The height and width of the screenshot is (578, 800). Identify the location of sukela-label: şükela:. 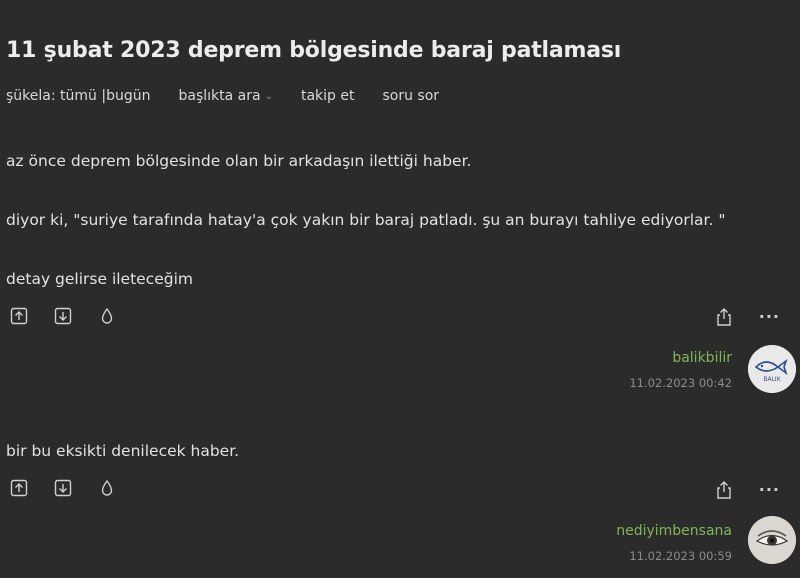
(31, 96).